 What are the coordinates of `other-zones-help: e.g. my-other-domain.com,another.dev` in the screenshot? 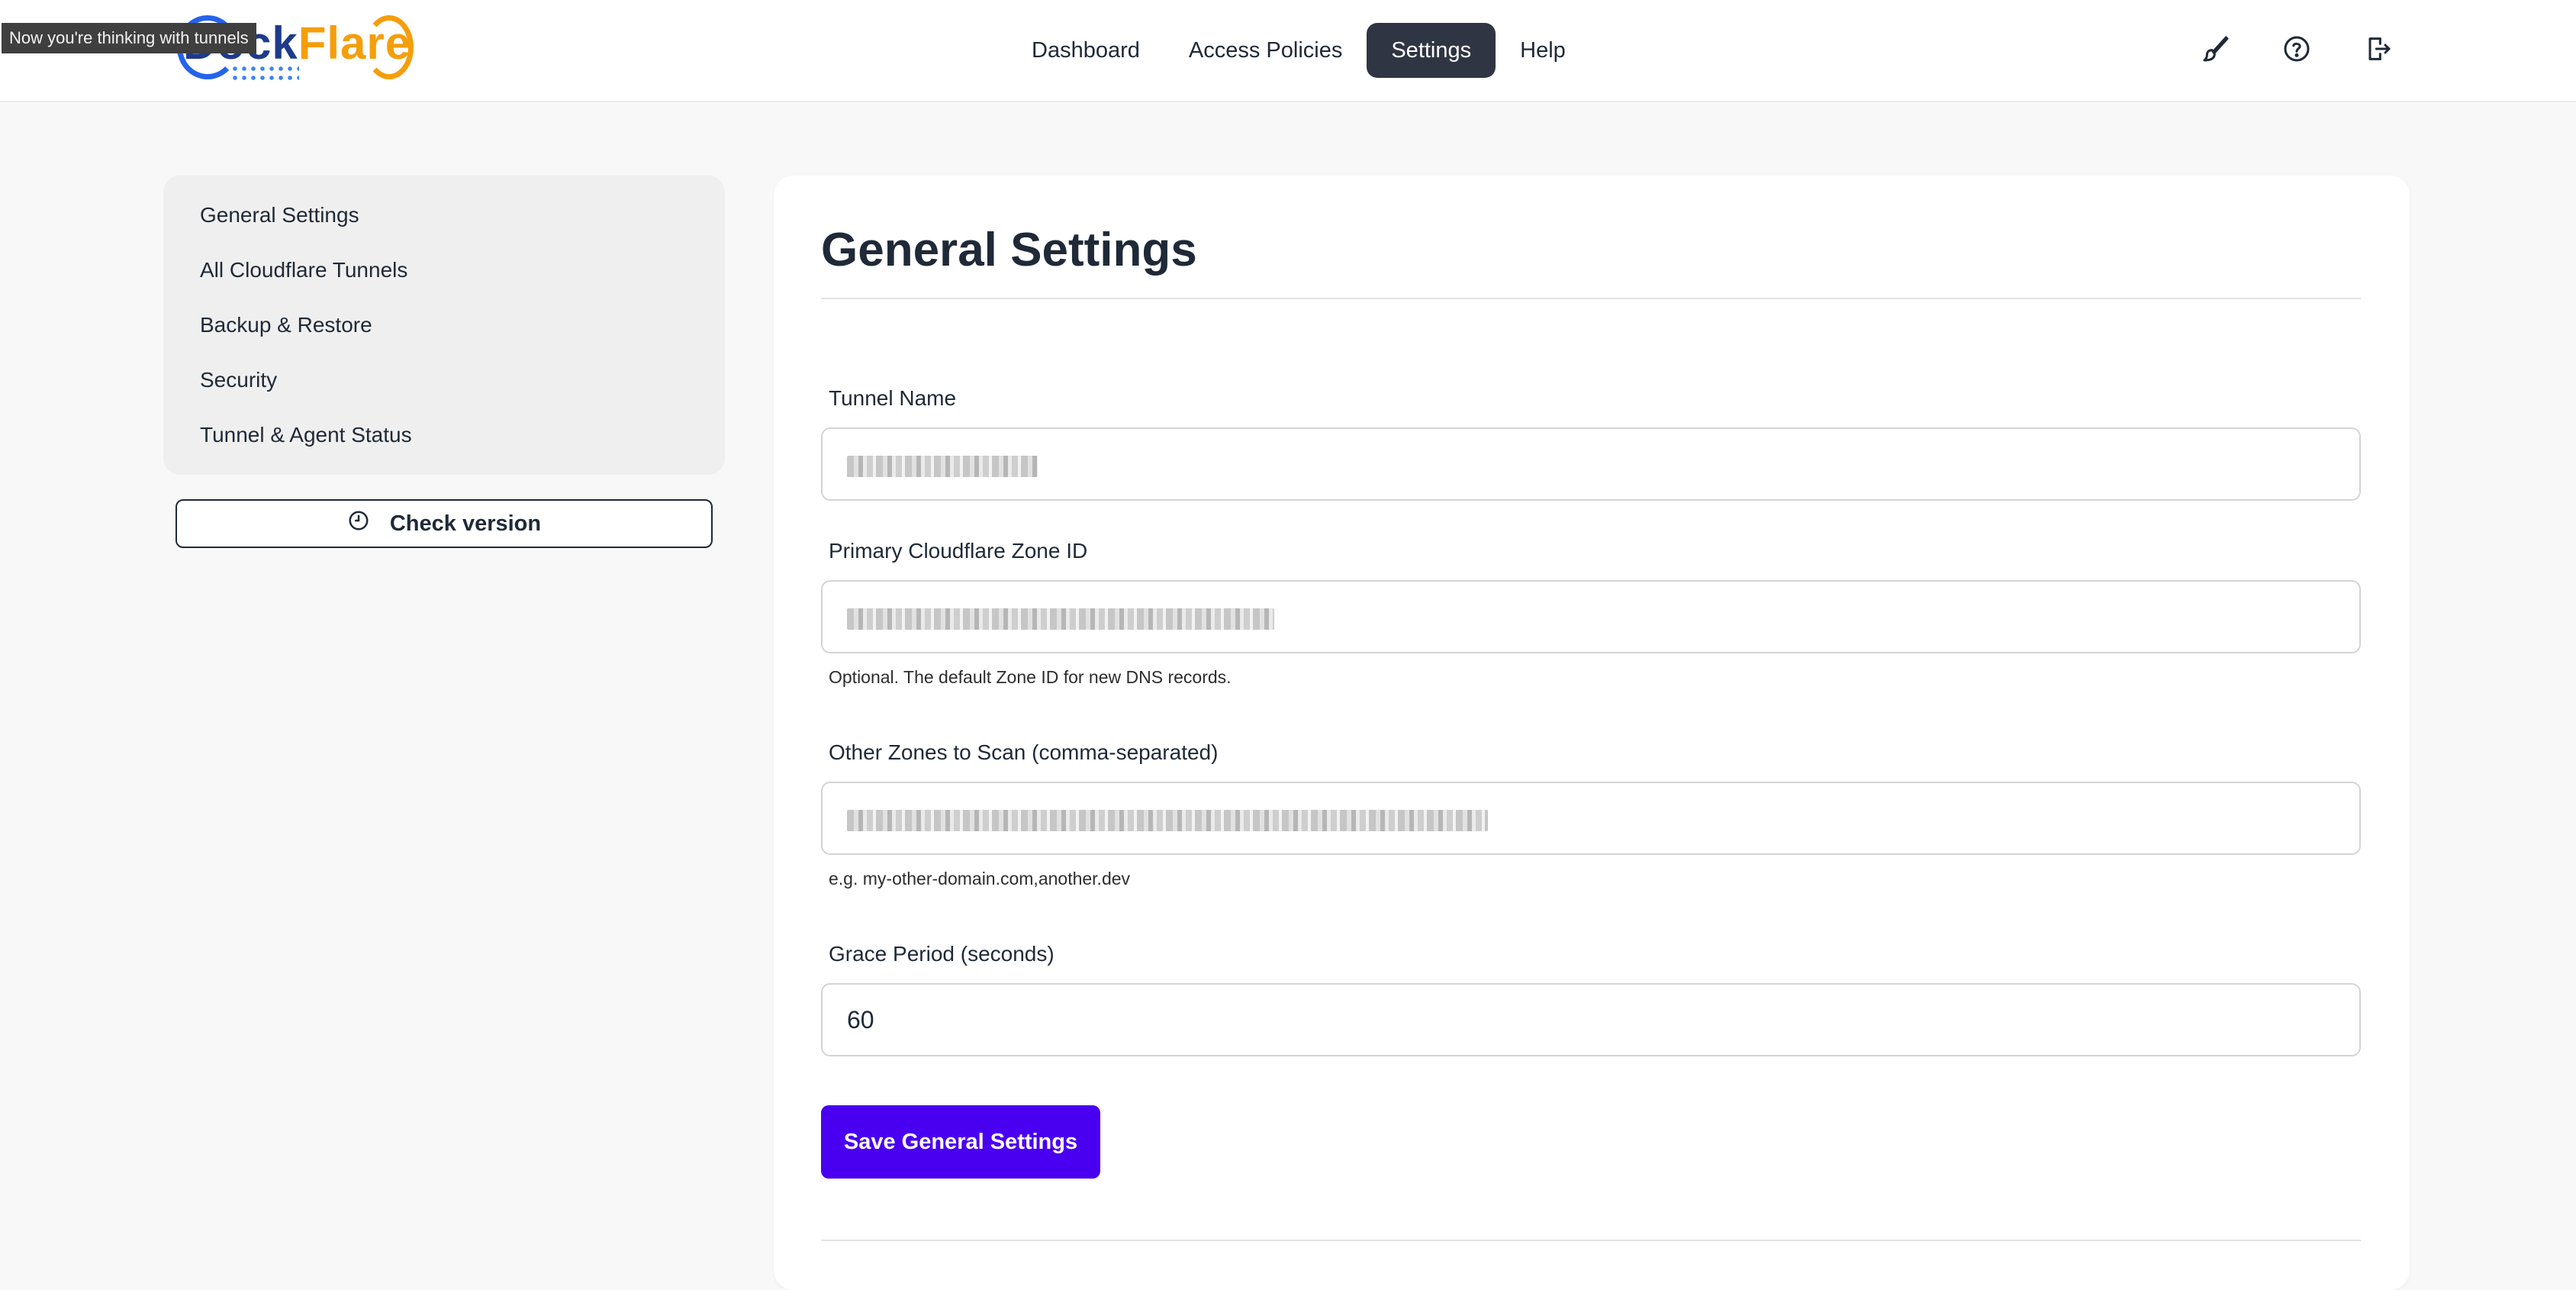 It's located at (980, 879).